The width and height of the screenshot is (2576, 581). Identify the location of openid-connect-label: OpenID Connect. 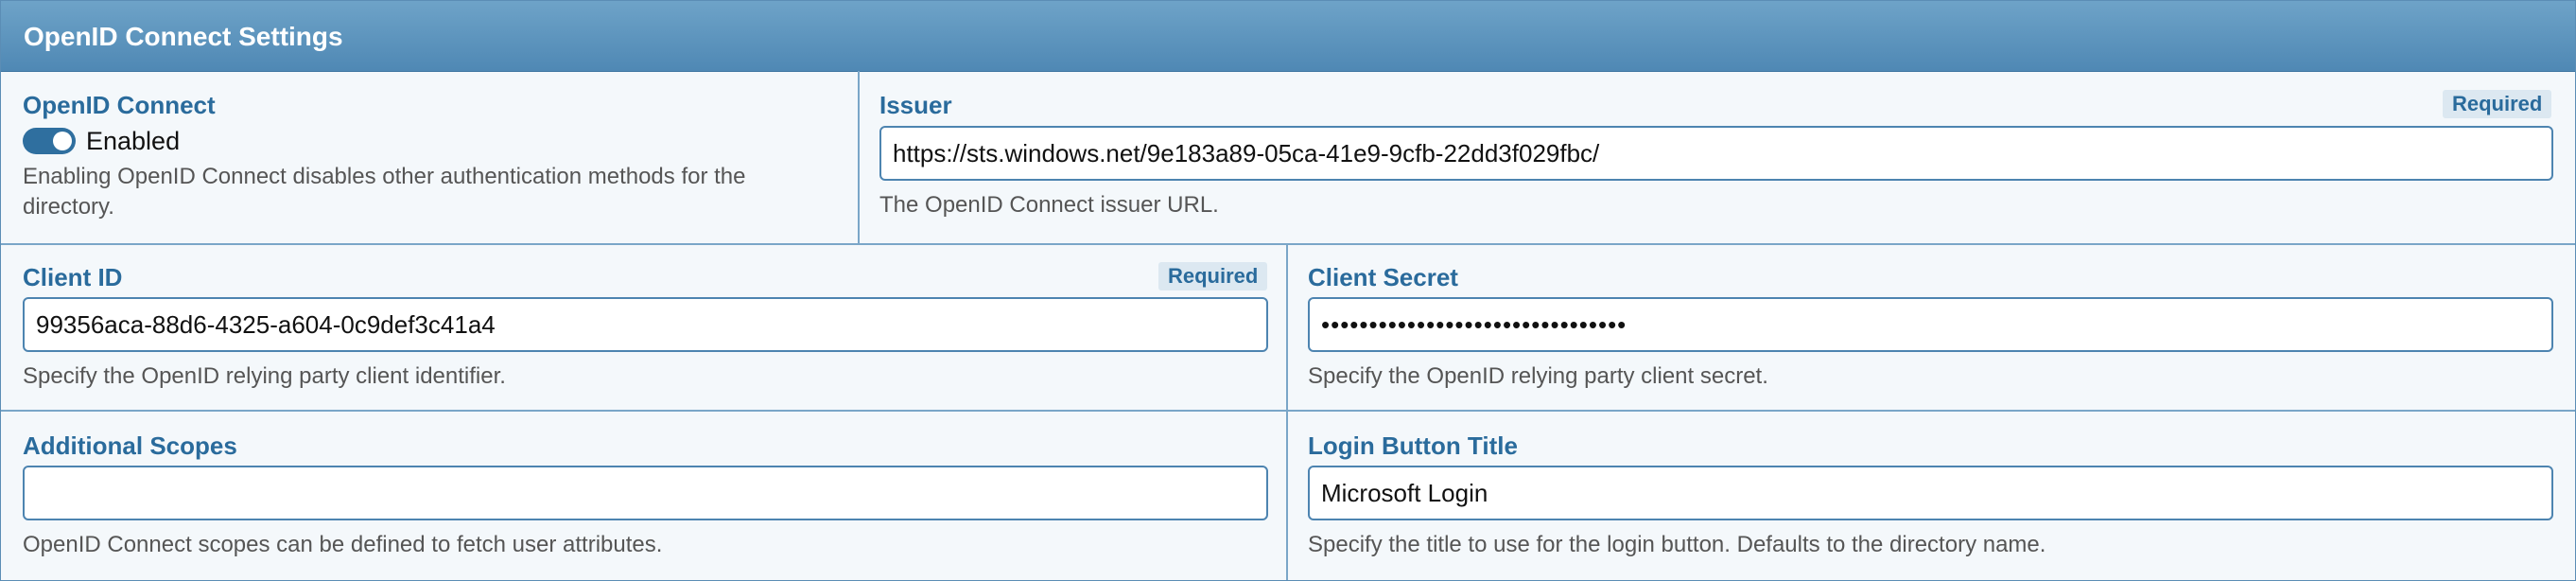
(119, 105).